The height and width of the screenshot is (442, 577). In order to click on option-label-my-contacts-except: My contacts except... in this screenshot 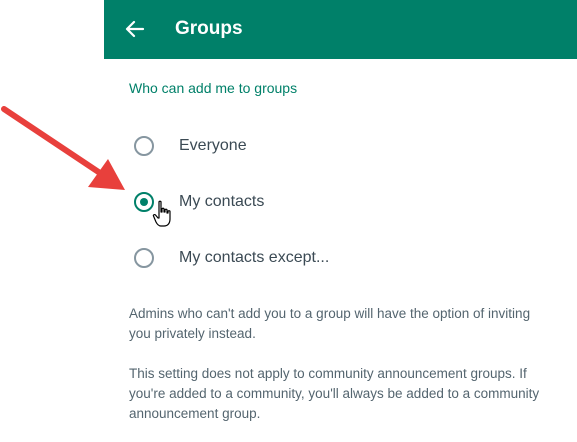, I will do `click(254, 257)`.